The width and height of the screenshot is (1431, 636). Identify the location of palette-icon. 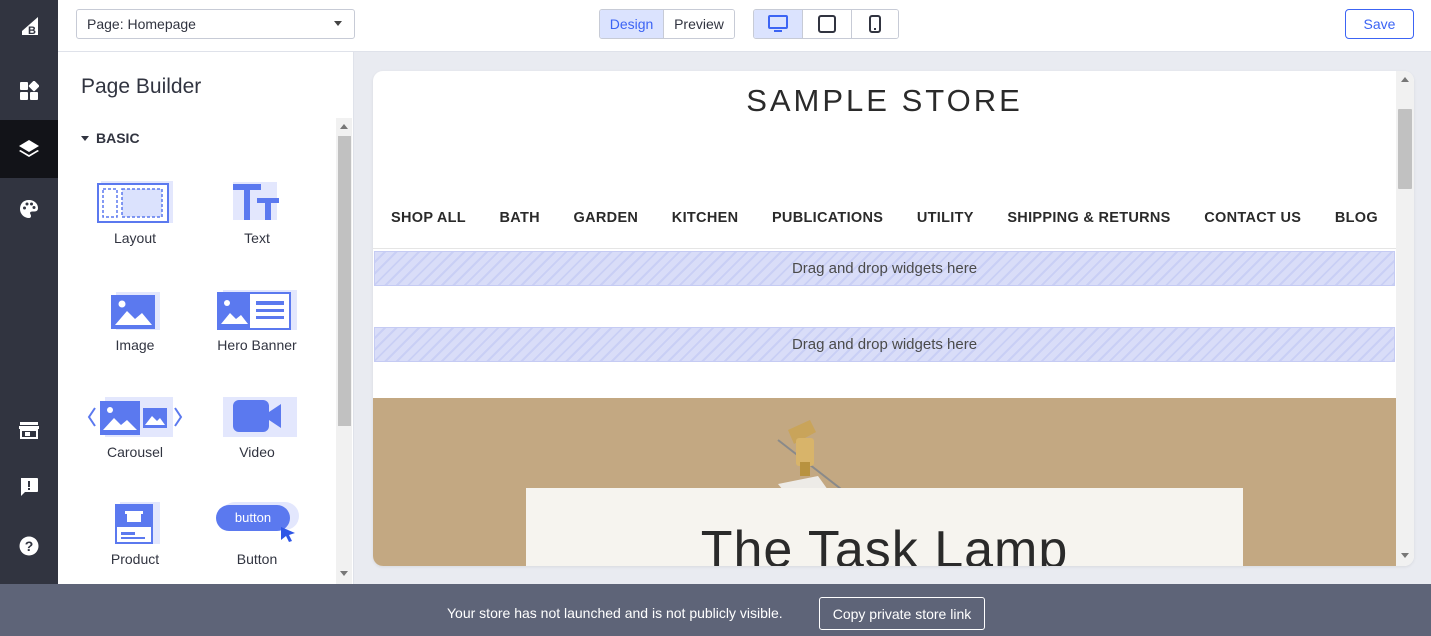
(29, 209).